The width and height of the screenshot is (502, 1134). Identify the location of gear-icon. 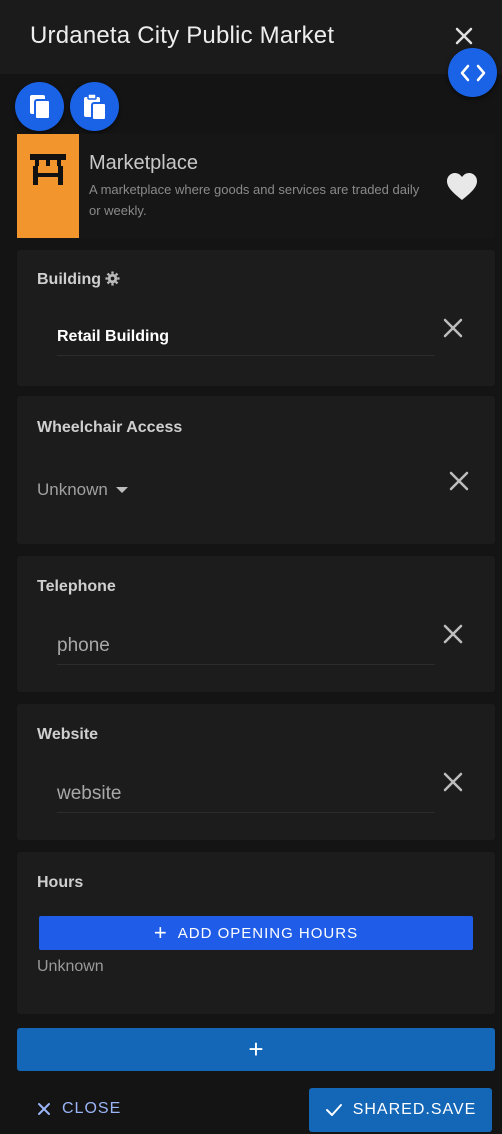
(112, 281).